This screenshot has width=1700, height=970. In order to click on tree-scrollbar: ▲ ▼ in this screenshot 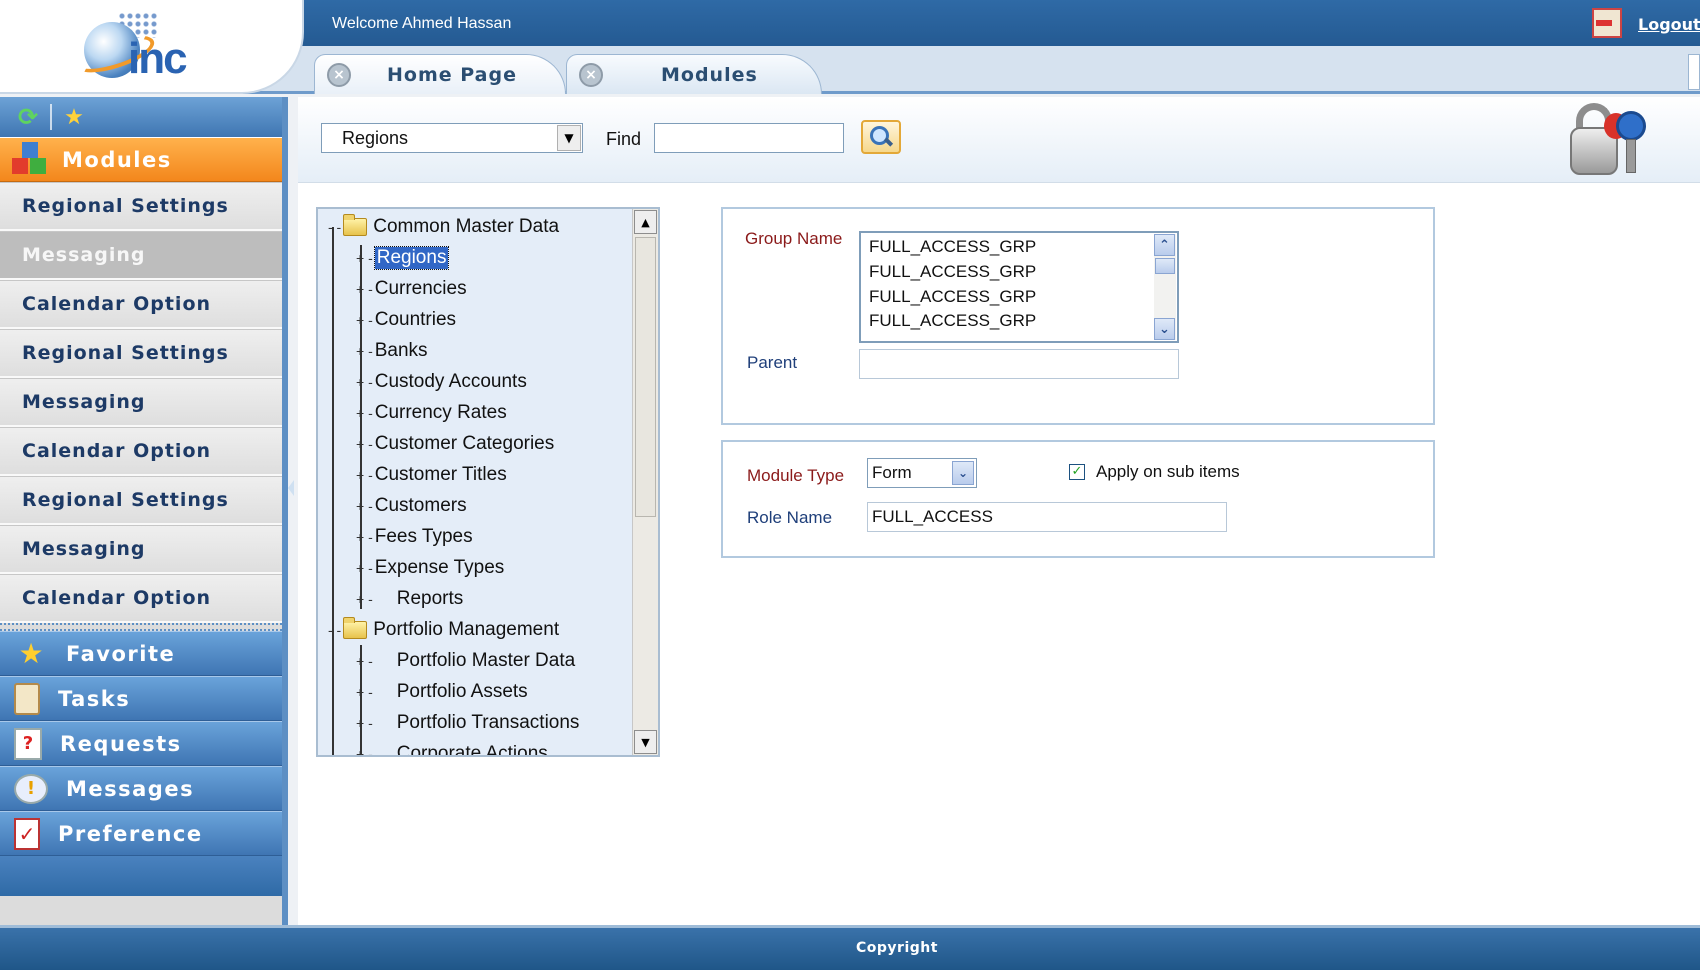, I will do `click(645, 482)`.